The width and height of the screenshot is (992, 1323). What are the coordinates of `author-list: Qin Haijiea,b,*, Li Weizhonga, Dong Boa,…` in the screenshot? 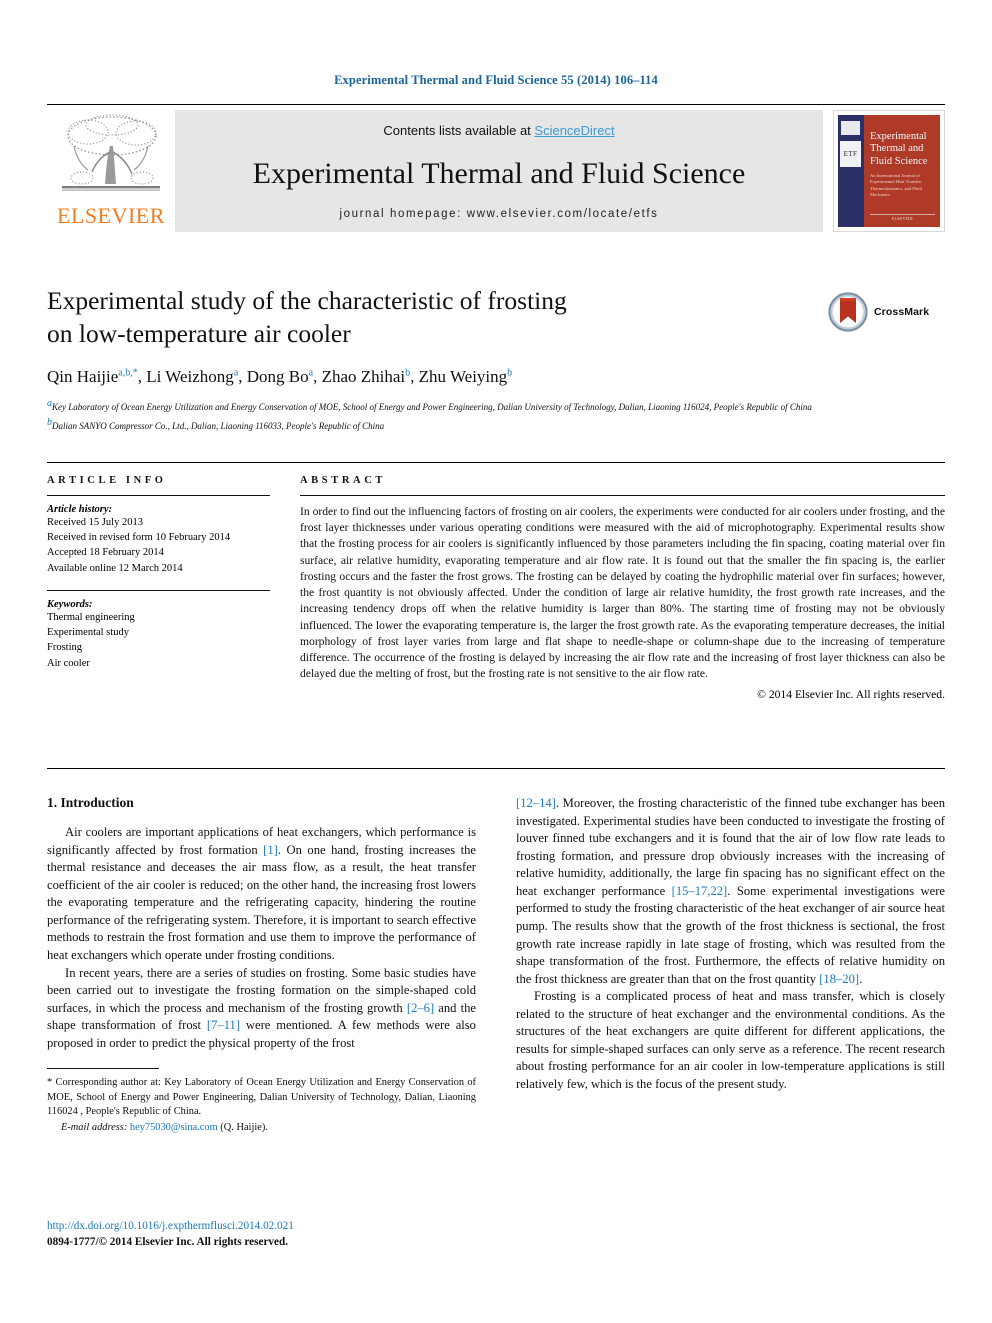 It's located at (280, 377).